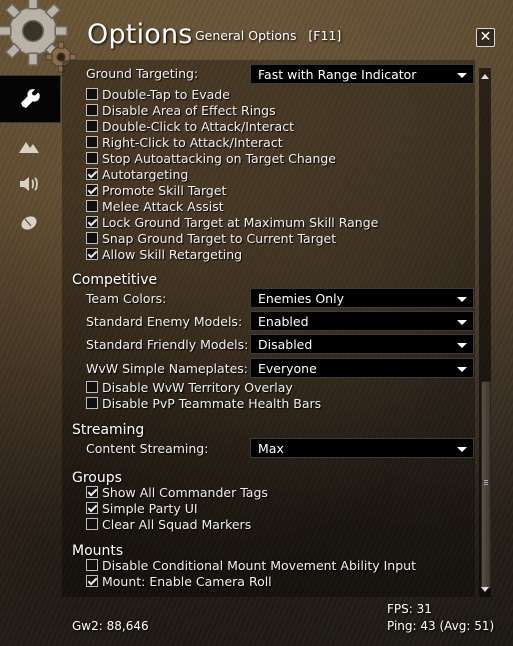  What do you see at coordinates (145, 174) in the screenshot?
I see `checkbox-label: Autotargeting` at bounding box center [145, 174].